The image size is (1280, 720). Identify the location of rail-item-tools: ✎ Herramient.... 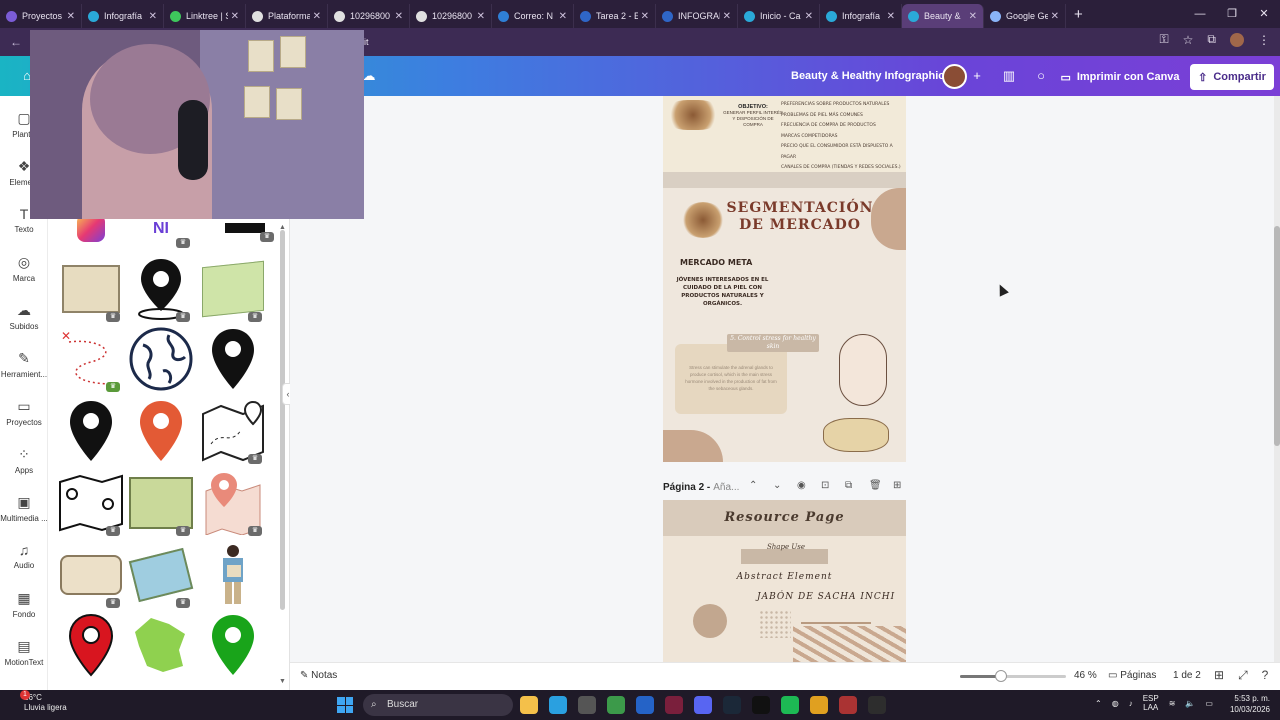
(24, 364).